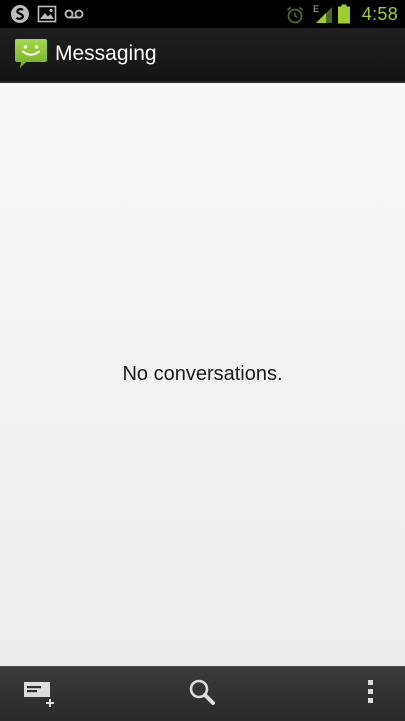 This screenshot has width=405, height=721. What do you see at coordinates (20, 16) in the screenshot?
I see `s-voice-icon` at bounding box center [20, 16].